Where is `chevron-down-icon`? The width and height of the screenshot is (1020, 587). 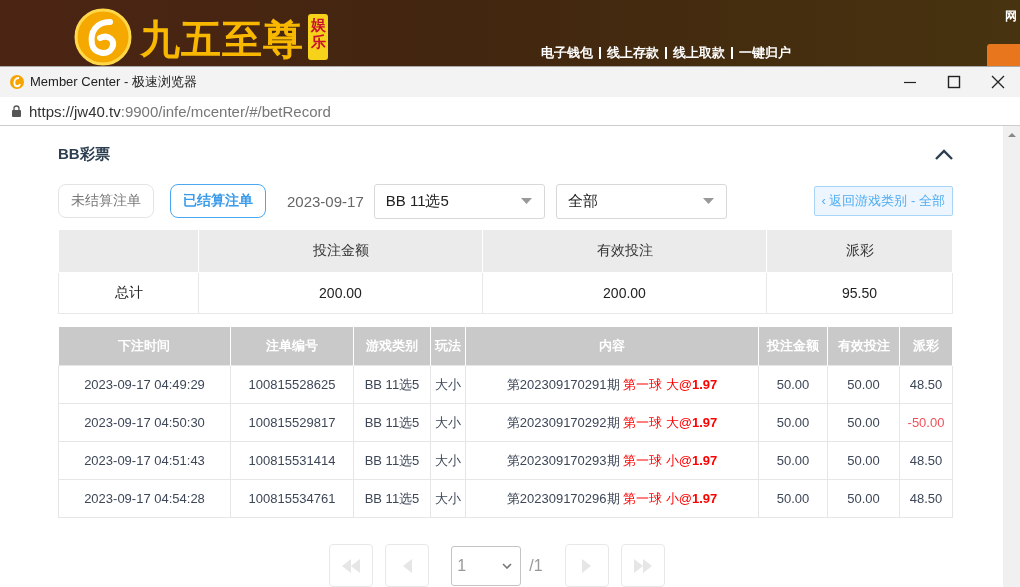
chevron-down-icon is located at coordinates (507, 565).